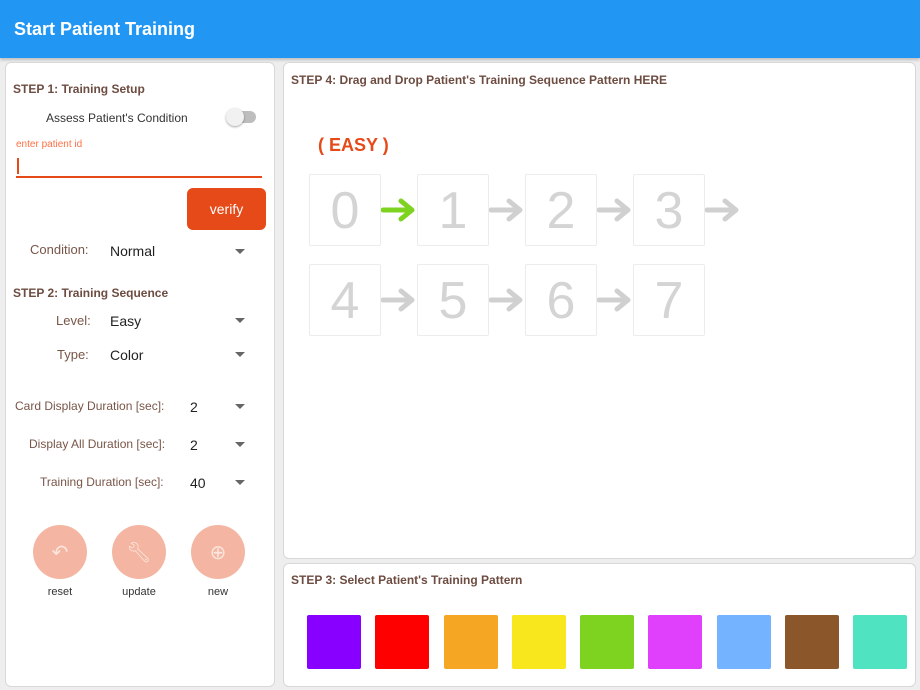  Describe the element at coordinates (345, 300) in the screenshot. I see `sequence-card-slot: 4` at that location.